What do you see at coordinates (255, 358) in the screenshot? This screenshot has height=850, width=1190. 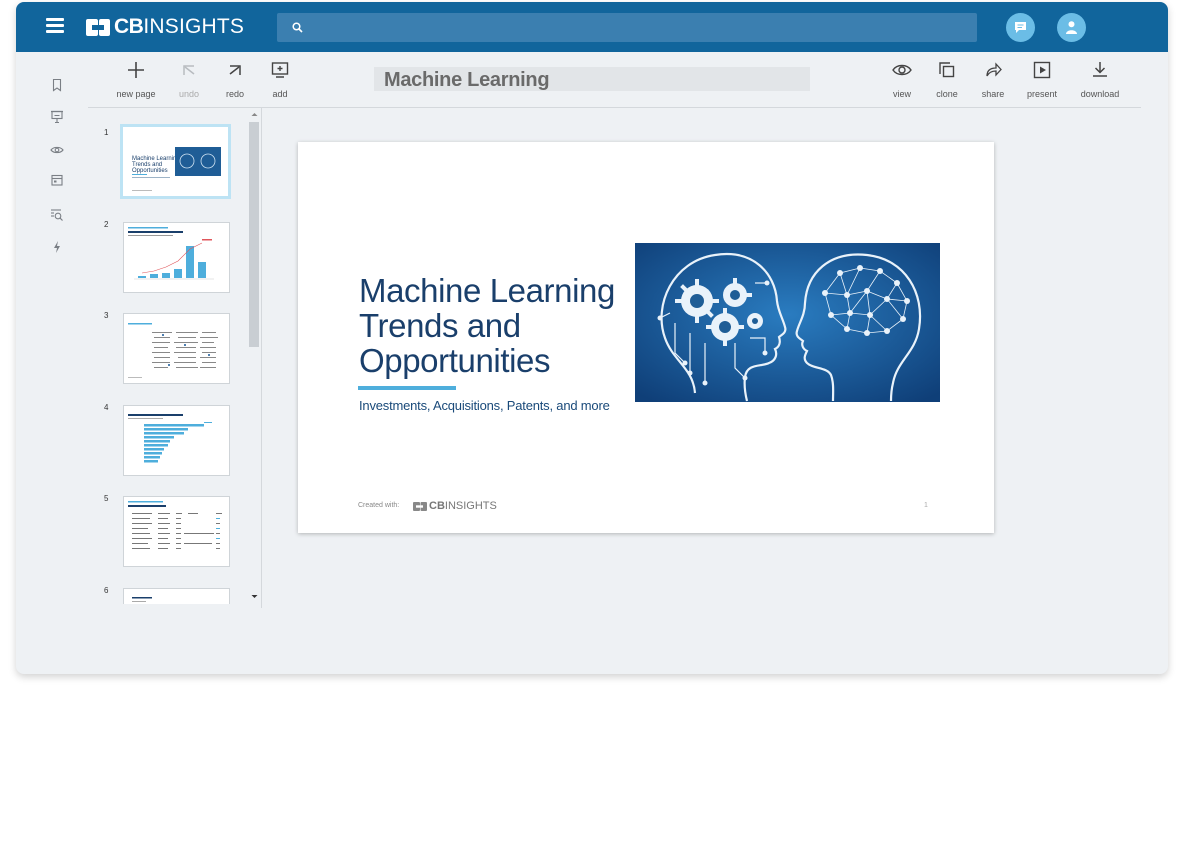 I see `thumbnail-scrollbar` at bounding box center [255, 358].